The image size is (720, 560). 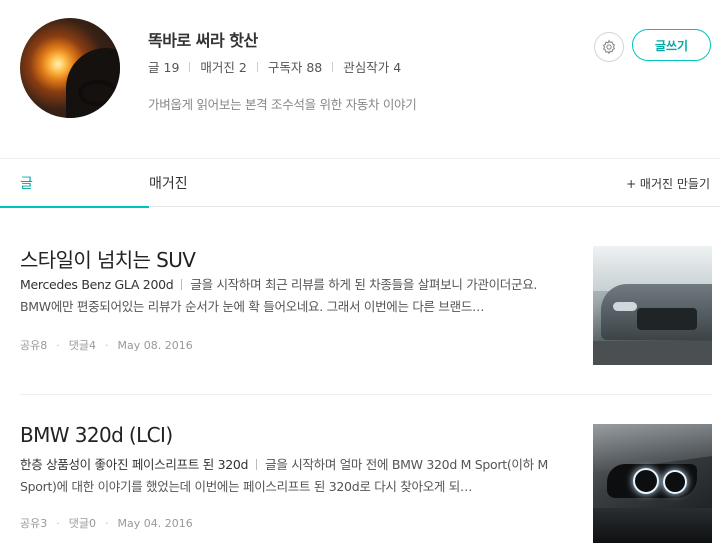 What do you see at coordinates (168, 183) in the screenshot?
I see `tab-magazine: 매거진` at bounding box center [168, 183].